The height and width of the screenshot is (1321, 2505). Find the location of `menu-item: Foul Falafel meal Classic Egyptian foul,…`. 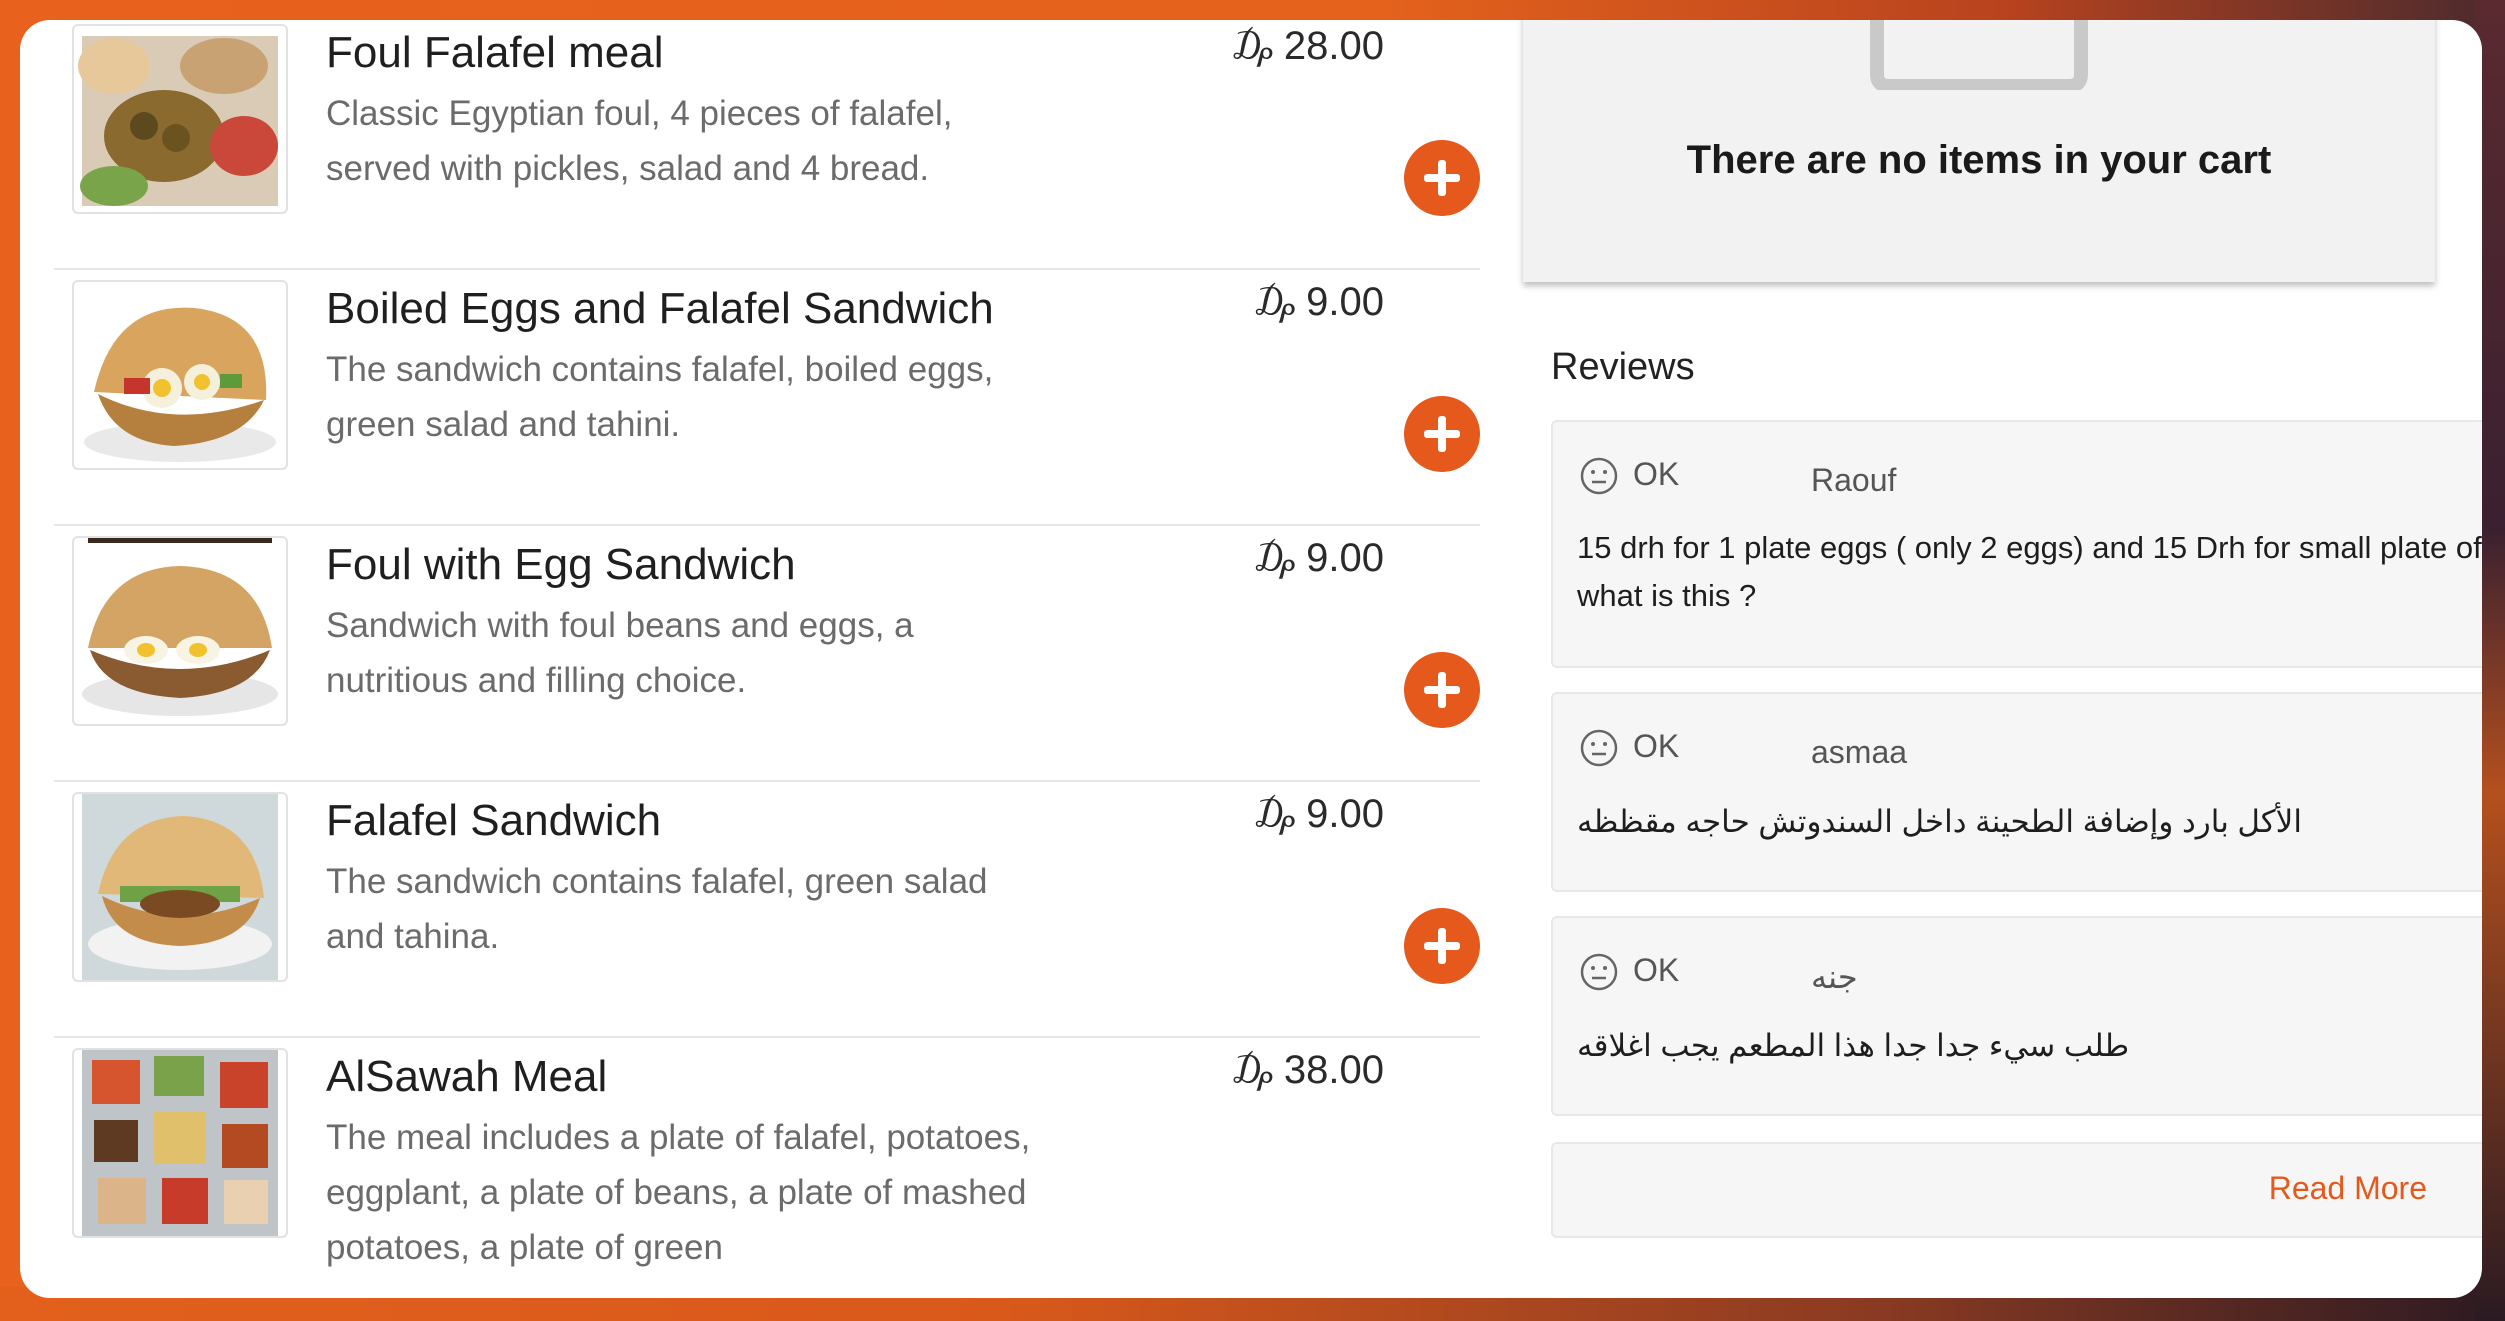

menu-item: Foul Falafel meal Classic Egyptian foul,… is located at coordinates (767, 145).